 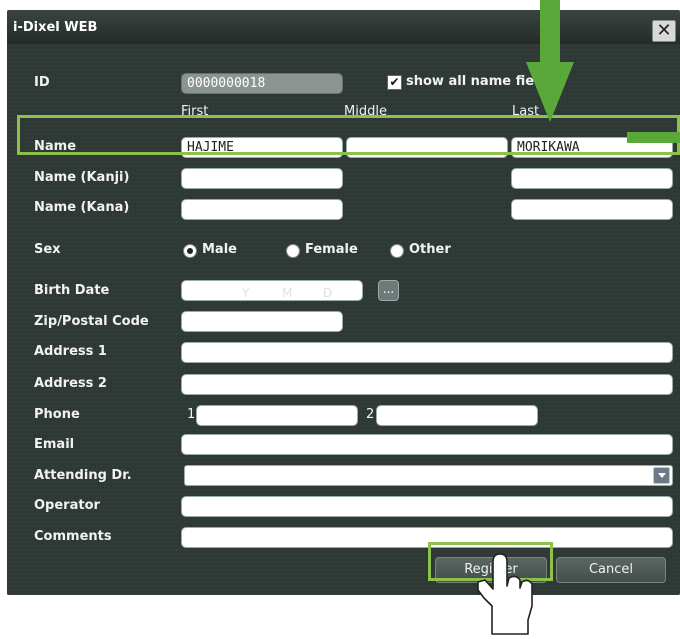 I want to click on phone2-input, so click(x=457, y=415).